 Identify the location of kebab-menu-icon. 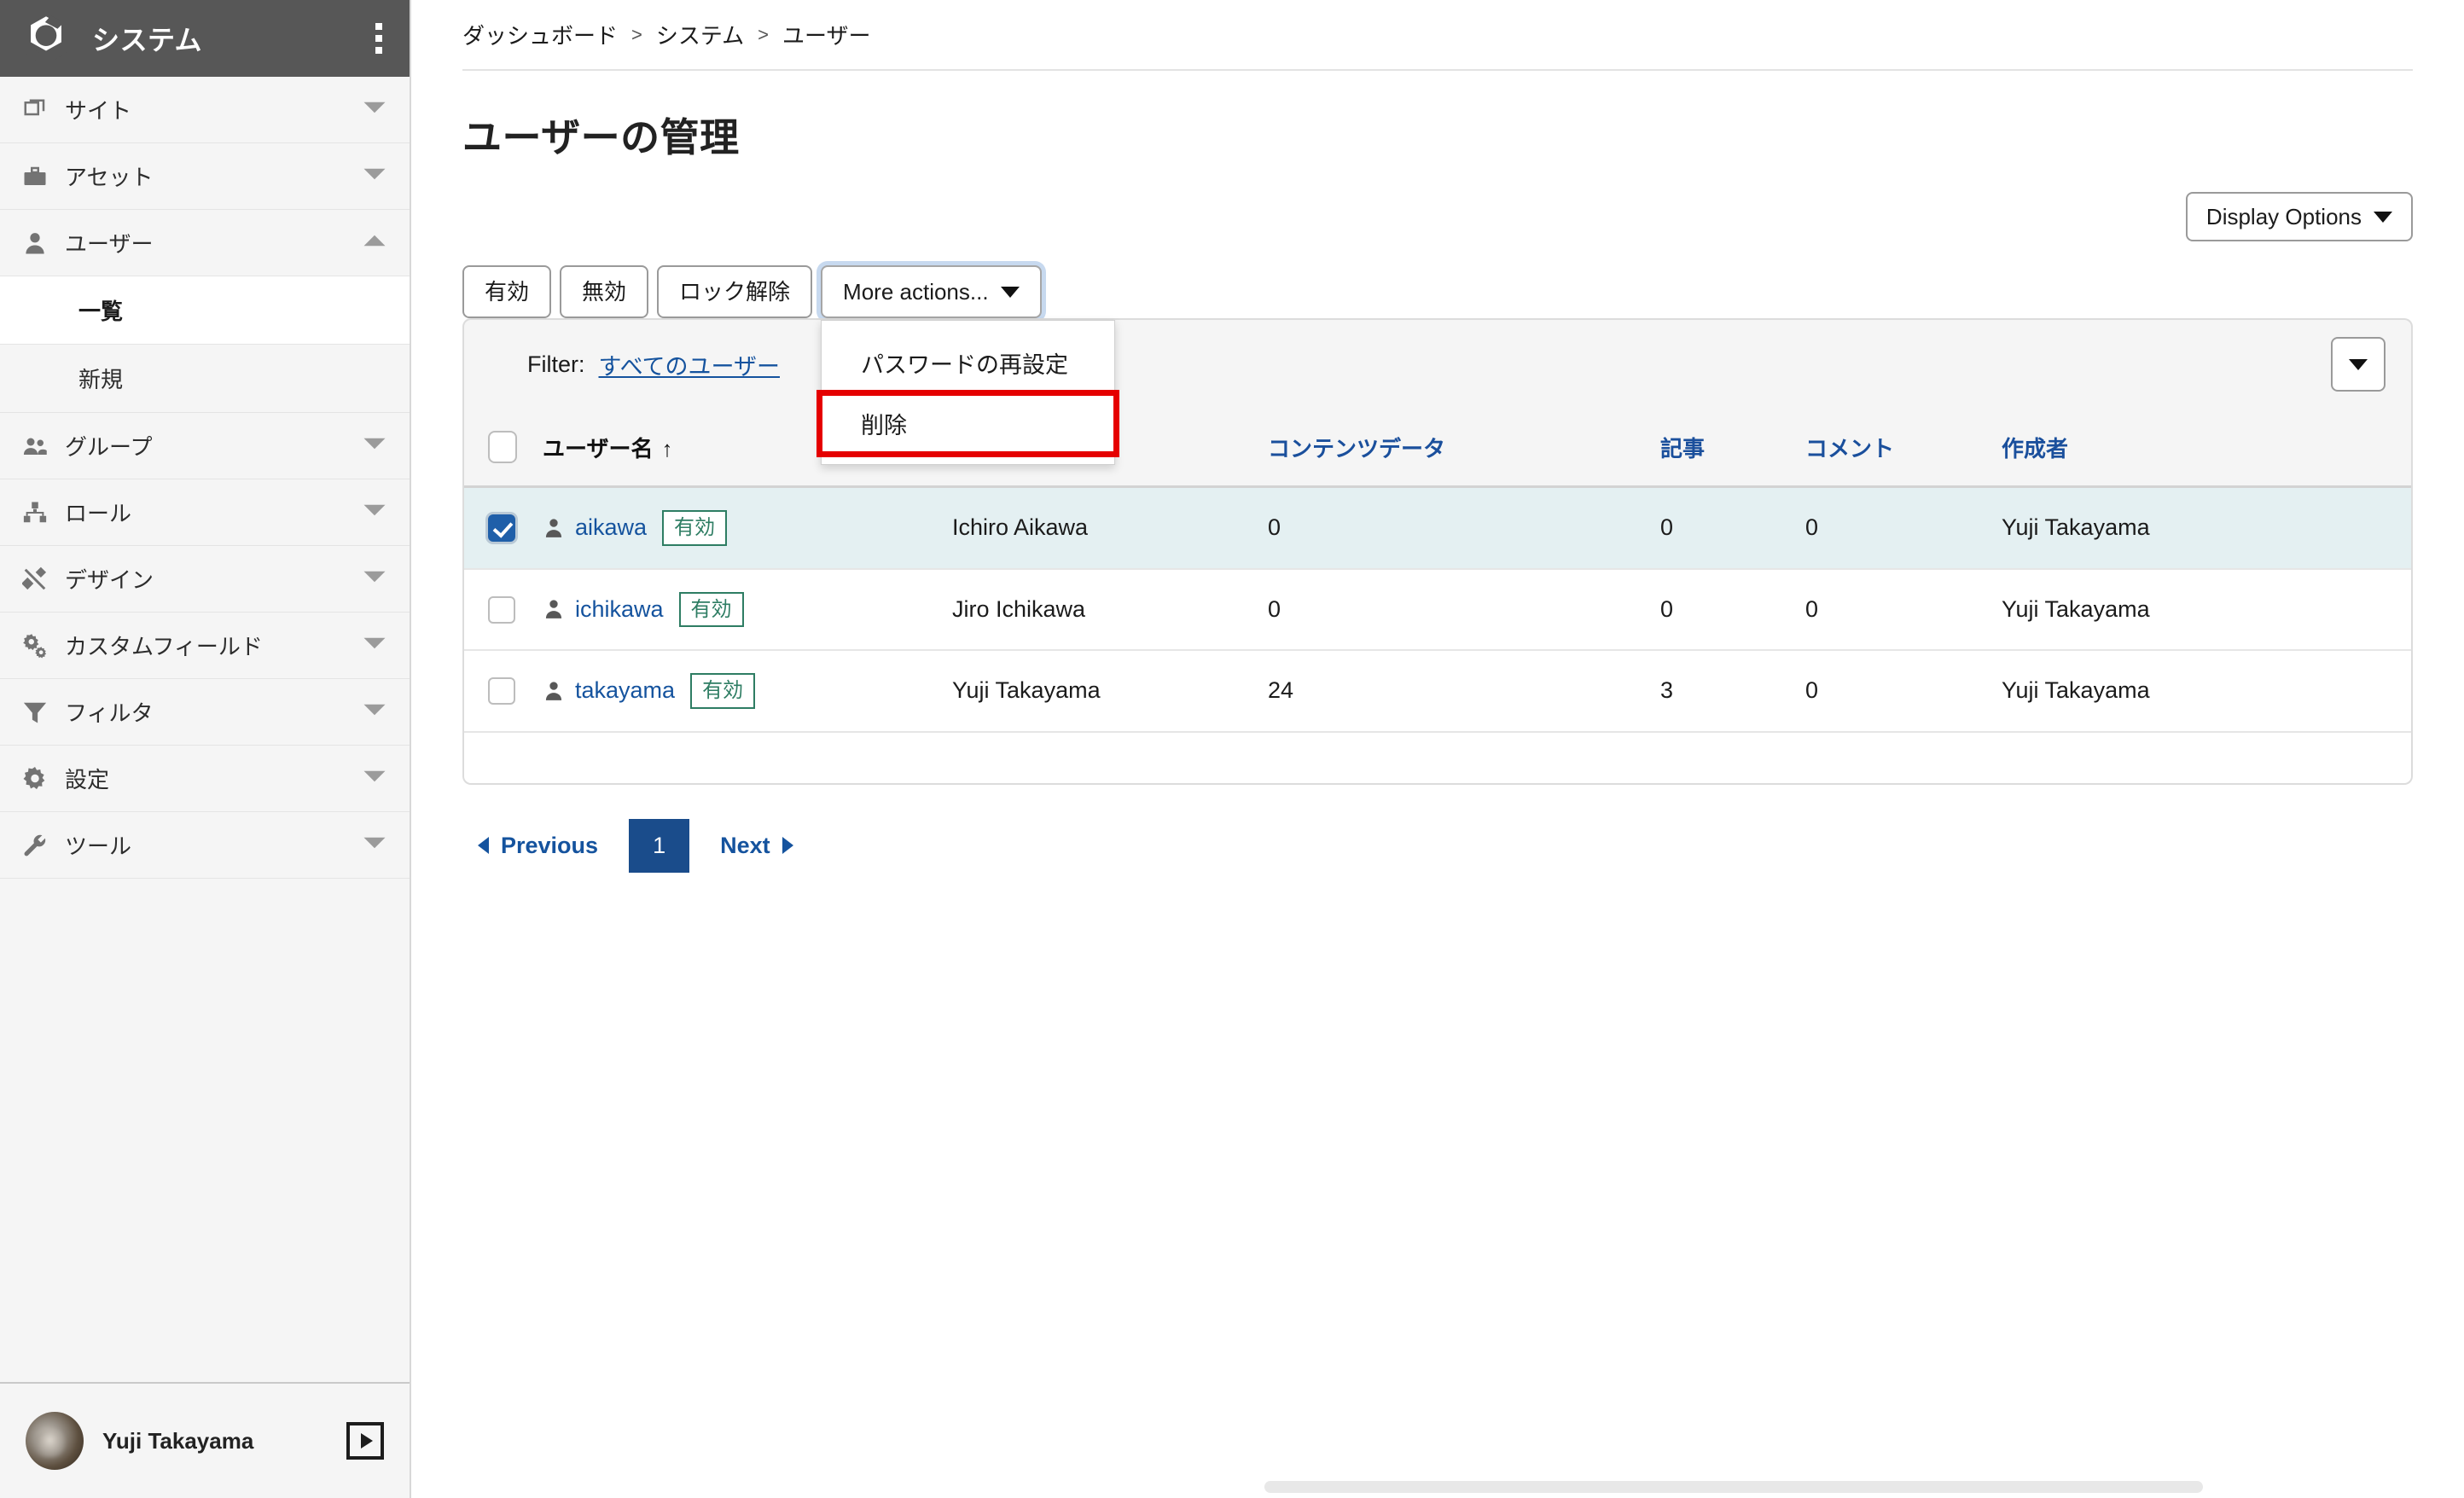
(378, 38).